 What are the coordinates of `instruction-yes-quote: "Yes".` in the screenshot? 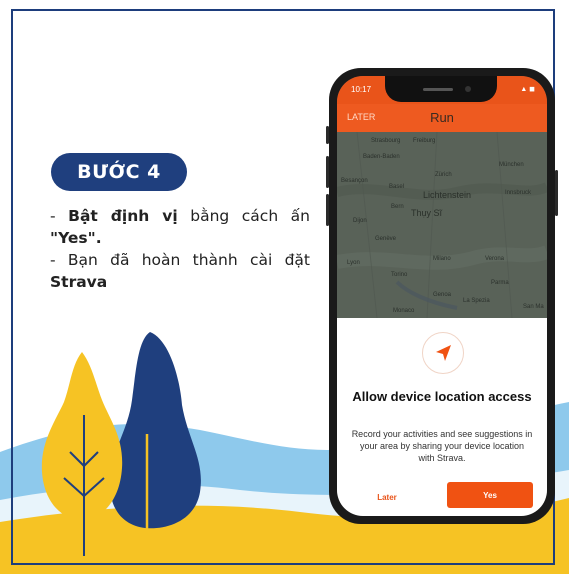 It's located at (76, 238).